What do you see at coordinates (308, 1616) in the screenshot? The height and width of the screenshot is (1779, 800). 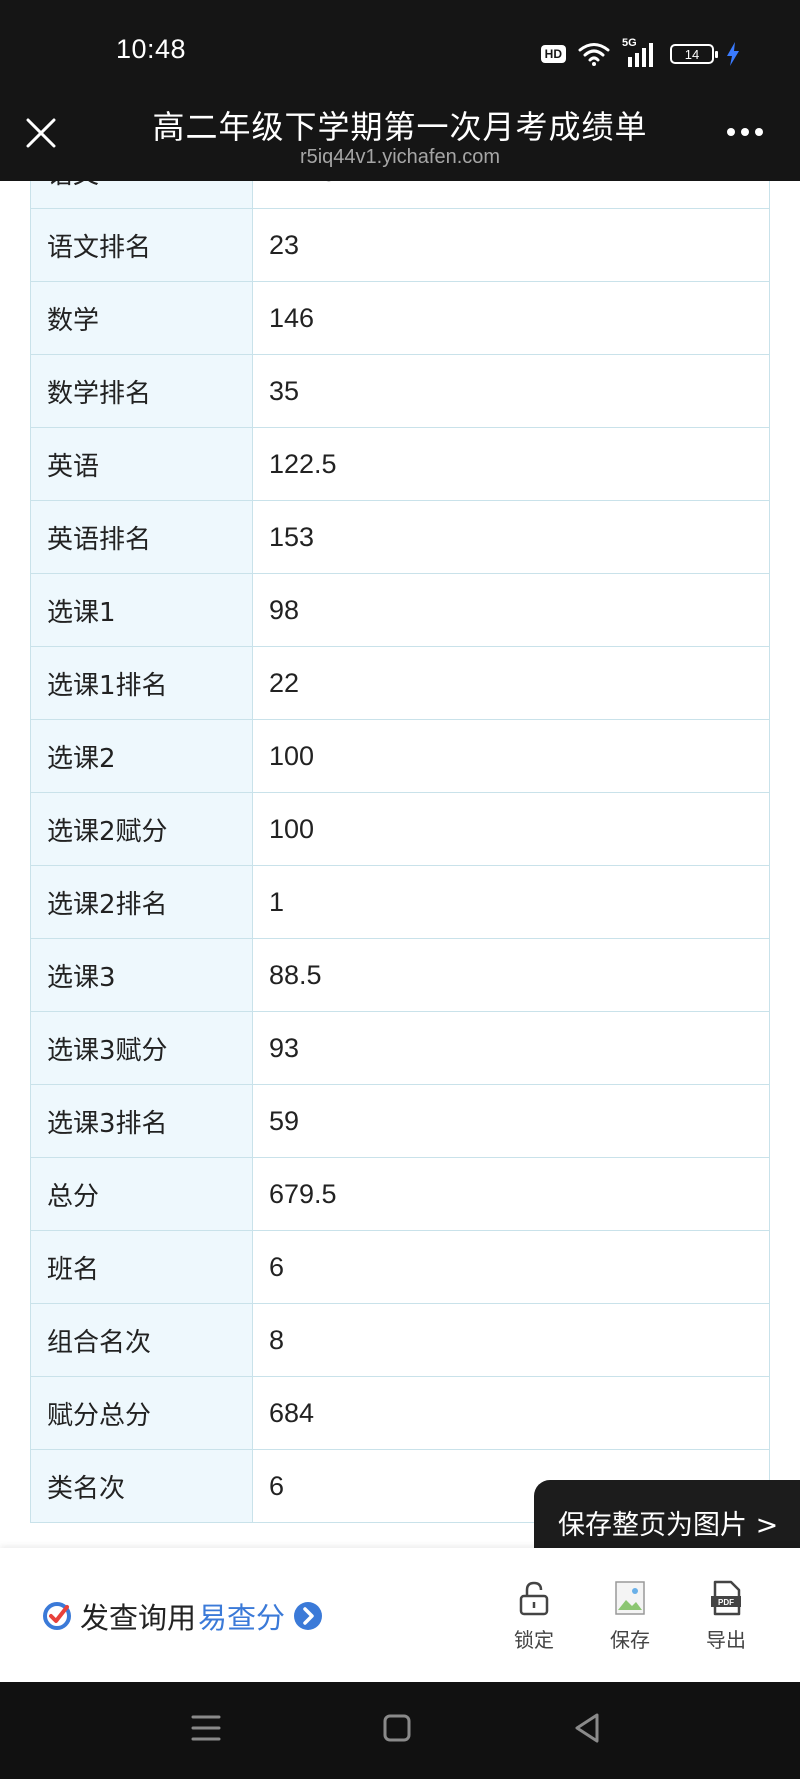 I see `chevron-right-icon` at bounding box center [308, 1616].